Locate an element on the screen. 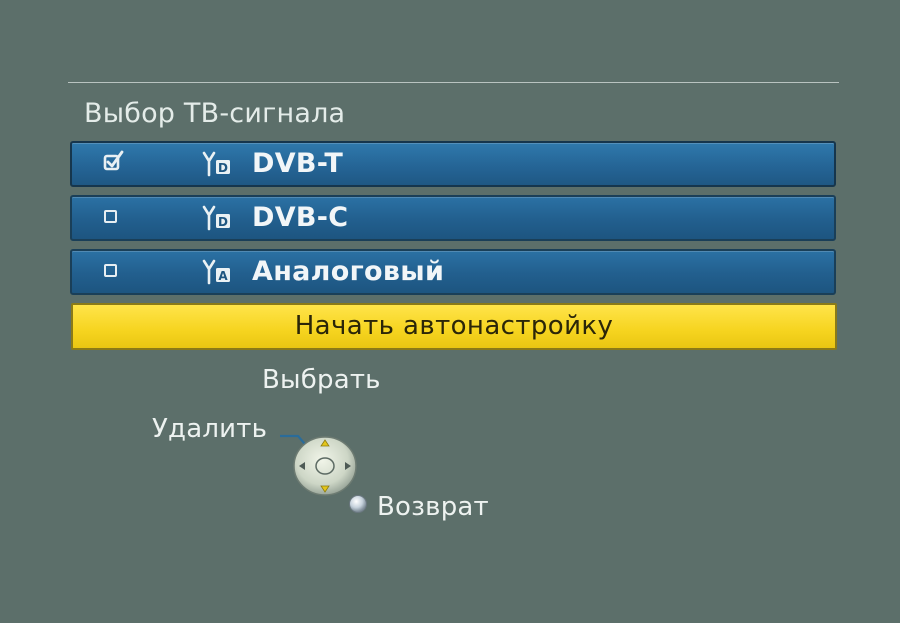 The width and height of the screenshot is (900, 623). hint-select-label: Выбрать is located at coordinates (321, 380).